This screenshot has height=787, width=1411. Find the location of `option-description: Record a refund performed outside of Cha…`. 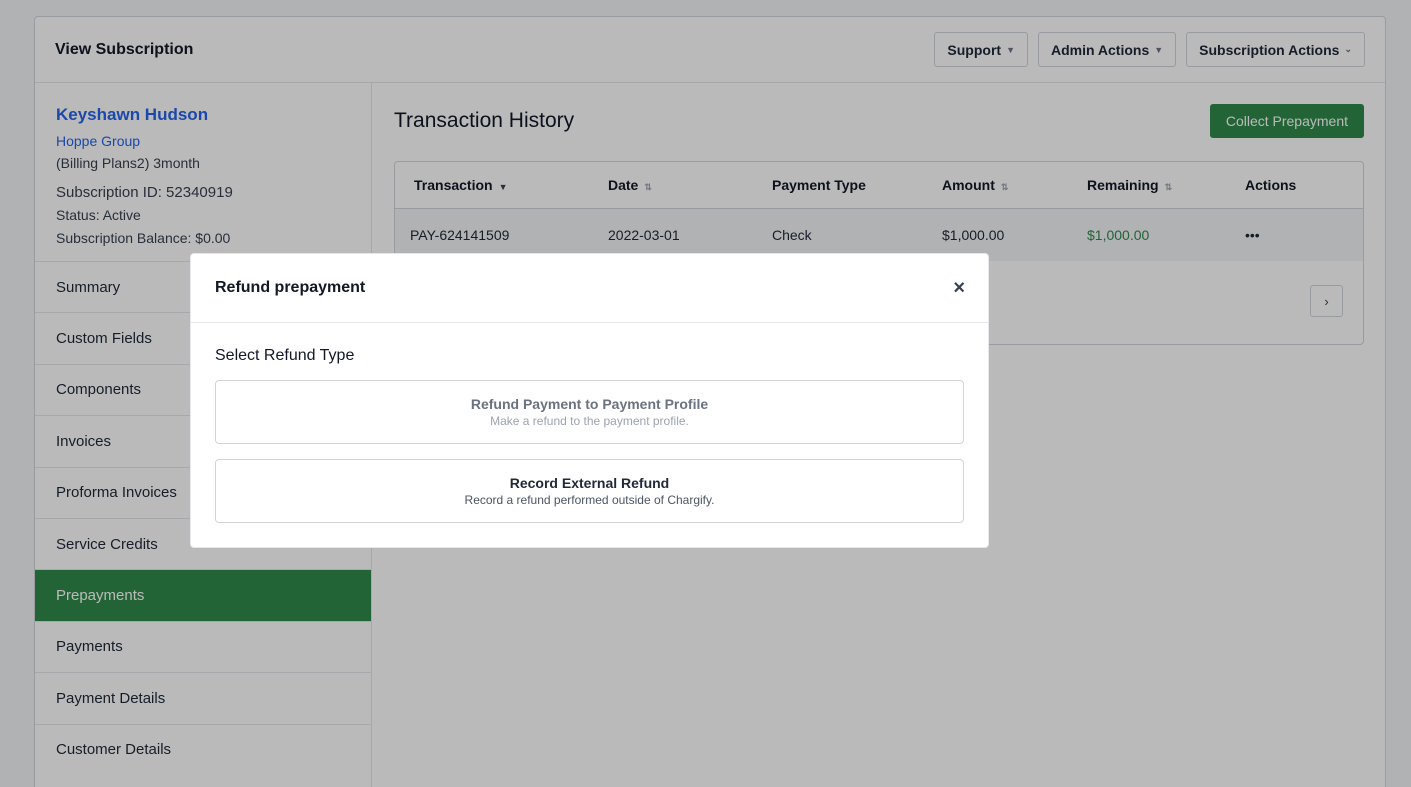

option-description: Record a refund performed outside of Cha… is located at coordinates (589, 500).